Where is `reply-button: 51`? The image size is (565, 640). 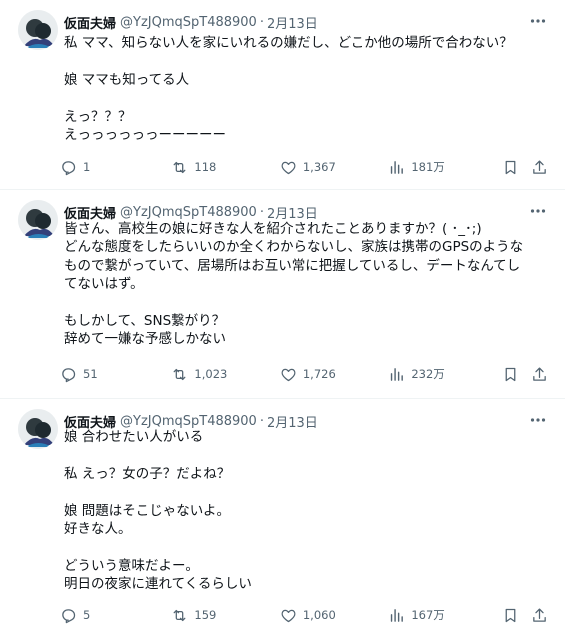 reply-button: 51 is located at coordinates (115, 374).